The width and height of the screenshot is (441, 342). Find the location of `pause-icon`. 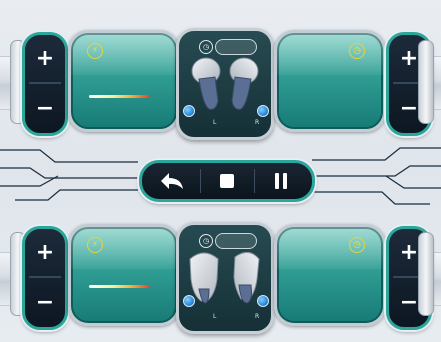

pause-icon is located at coordinates (281, 181).